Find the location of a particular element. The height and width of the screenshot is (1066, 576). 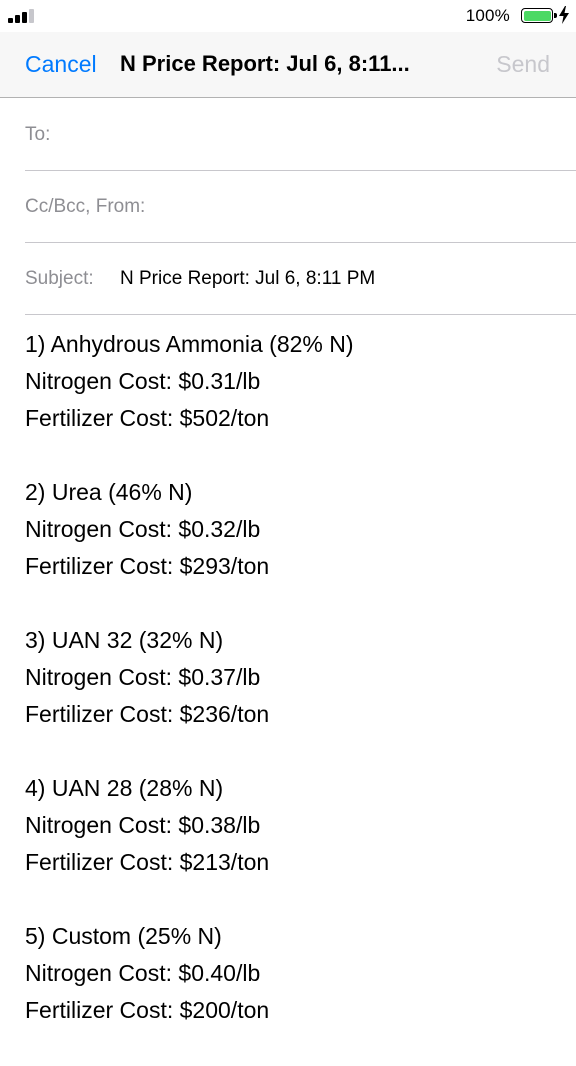

charging-bolt-icon is located at coordinates (564, 15).